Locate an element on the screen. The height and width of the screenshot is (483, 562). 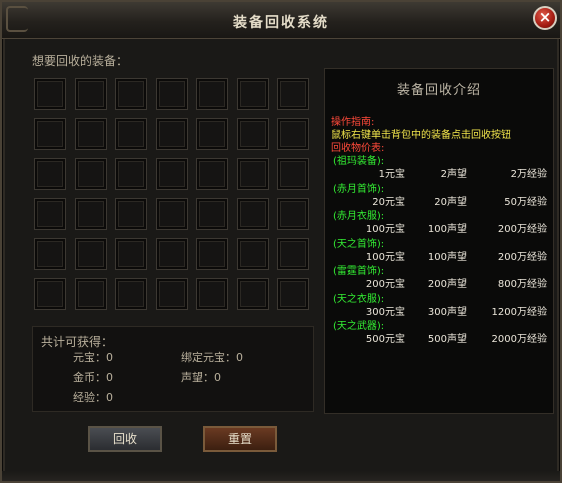
recycle-button: 回收 is located at coordinates (125, 439).